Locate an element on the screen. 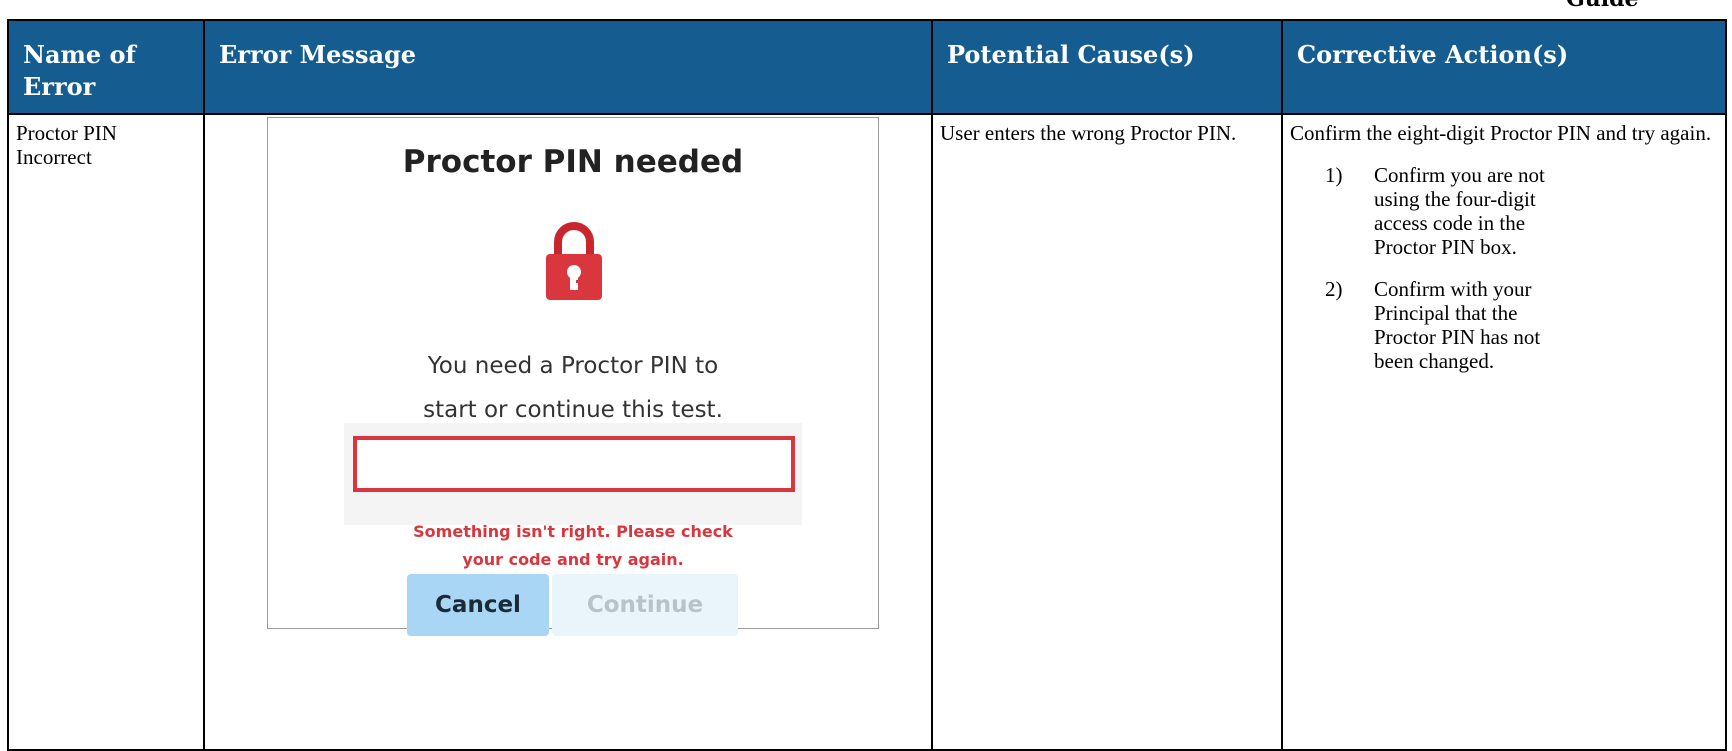 Image resolution: width=1732 pixels, height=751 pixels. continue-button: Continue is located at coordinates (645, 605).